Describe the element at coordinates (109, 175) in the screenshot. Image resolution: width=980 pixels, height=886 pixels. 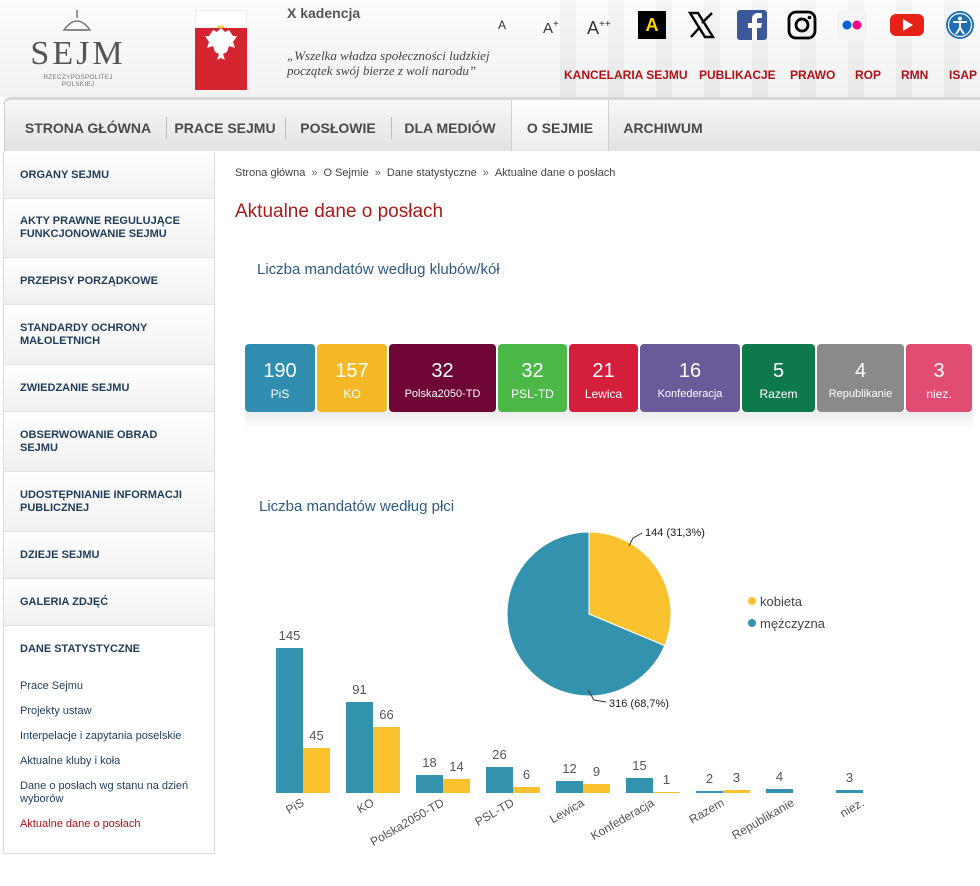
I see `sidebar-item-organy: ORGANY SEJMU` at that location.